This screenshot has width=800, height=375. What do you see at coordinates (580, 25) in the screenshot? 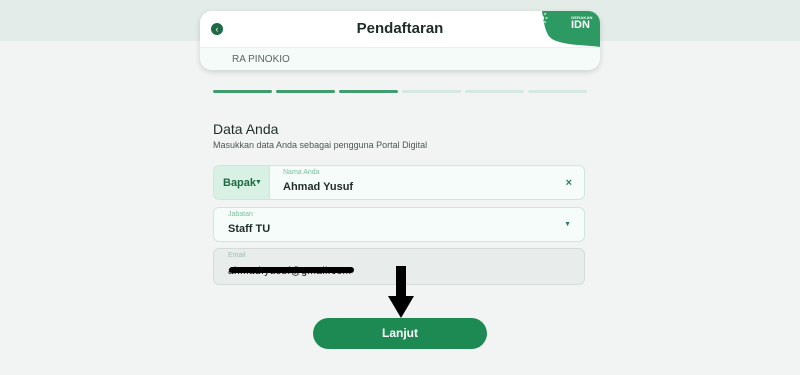
I see `logo-text: IDN` at bounding box center [580, 25].